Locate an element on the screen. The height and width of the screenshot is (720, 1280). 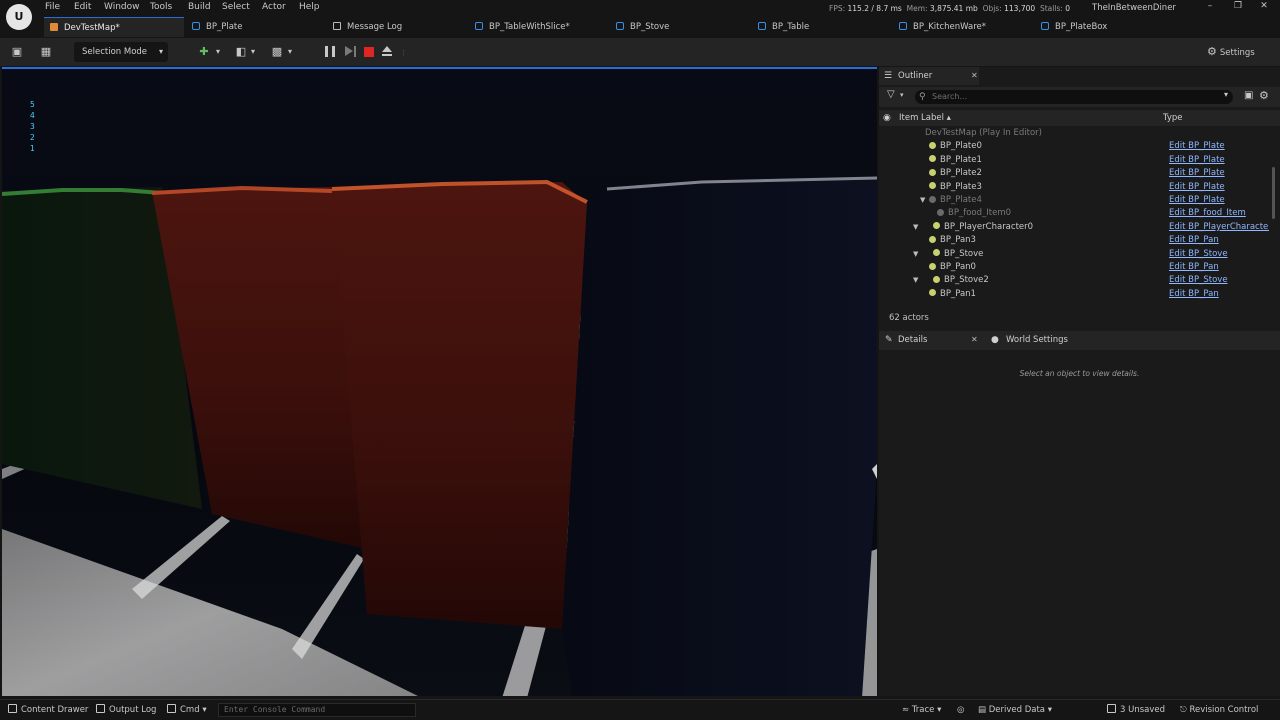
outliner-row: ▼ BP_Stove Edit BP_Stove is located at coordinates (1074, 254).